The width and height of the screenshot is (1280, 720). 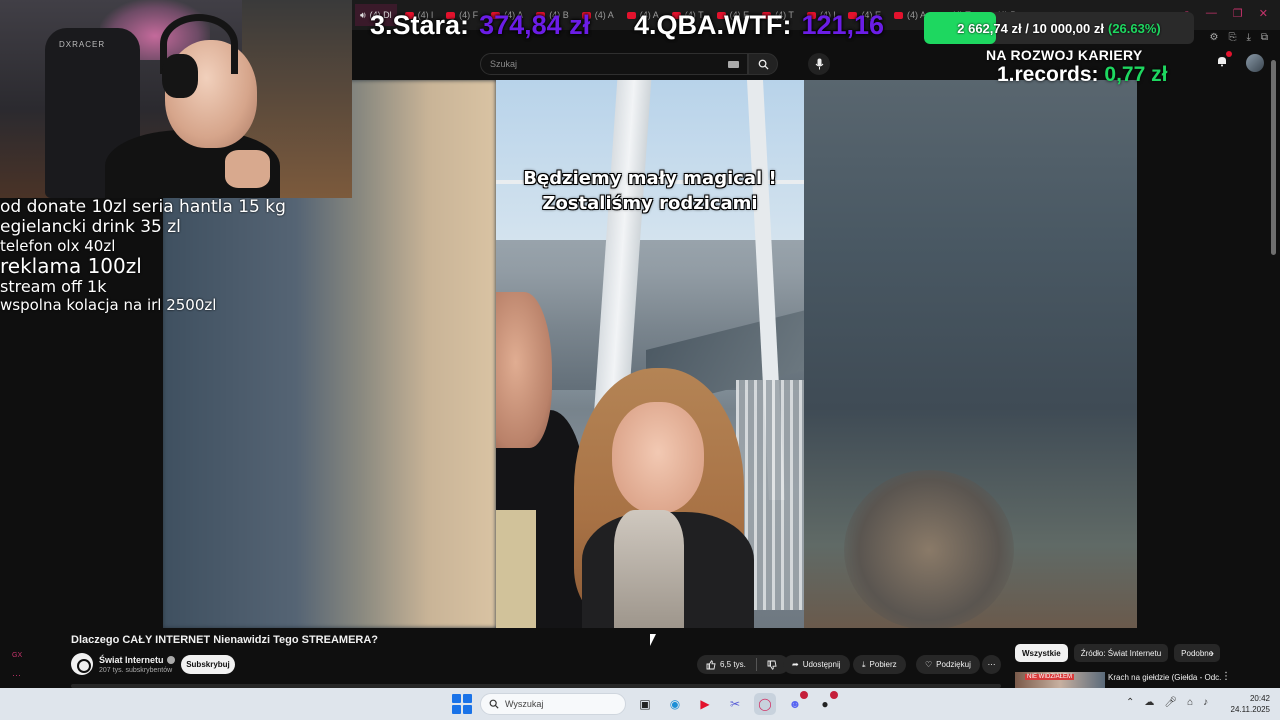 I want to click on more-icon: ···, so click(x=16, y=675).